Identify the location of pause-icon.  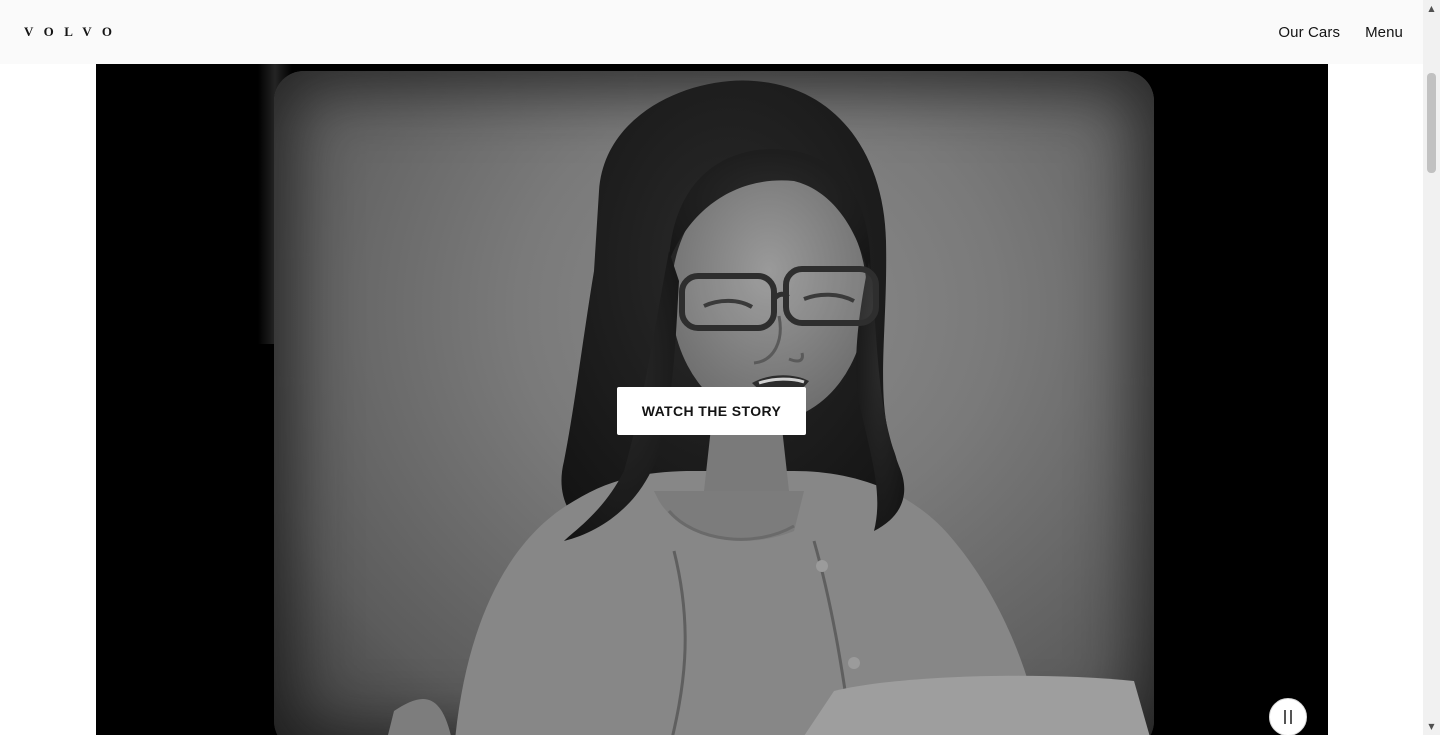
(1285, 717).